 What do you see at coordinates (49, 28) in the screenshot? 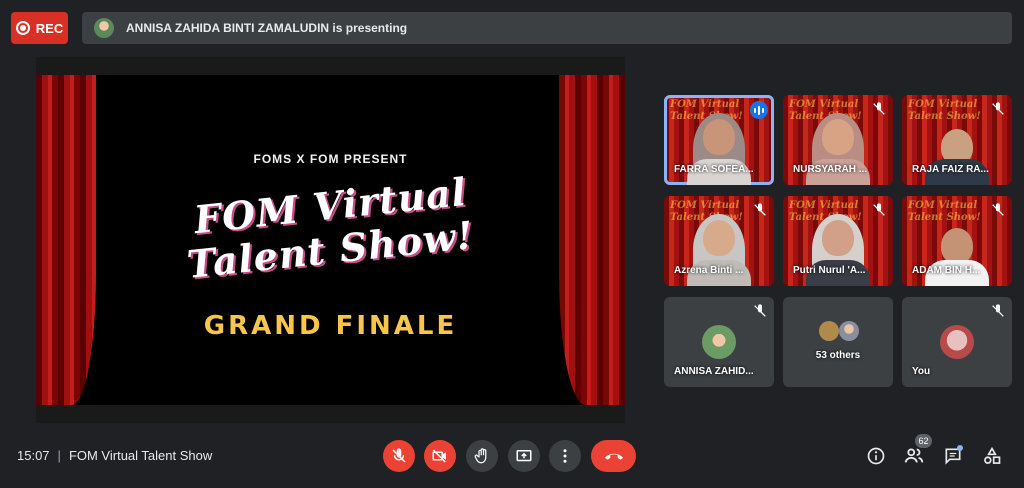
I see `rec-label: REC` at bounding box center [49, 28].